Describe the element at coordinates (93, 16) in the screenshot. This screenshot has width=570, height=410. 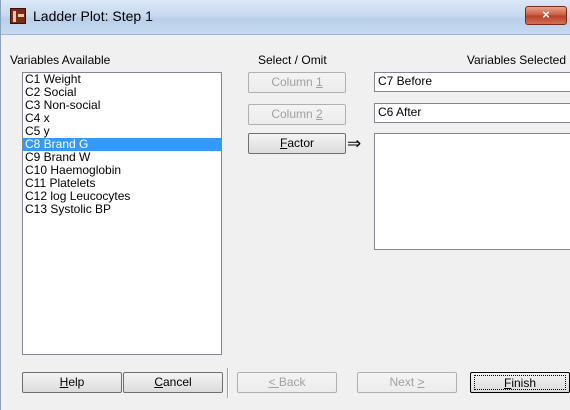
I see `window-title: Ladder Plot: Step 1` at that location.